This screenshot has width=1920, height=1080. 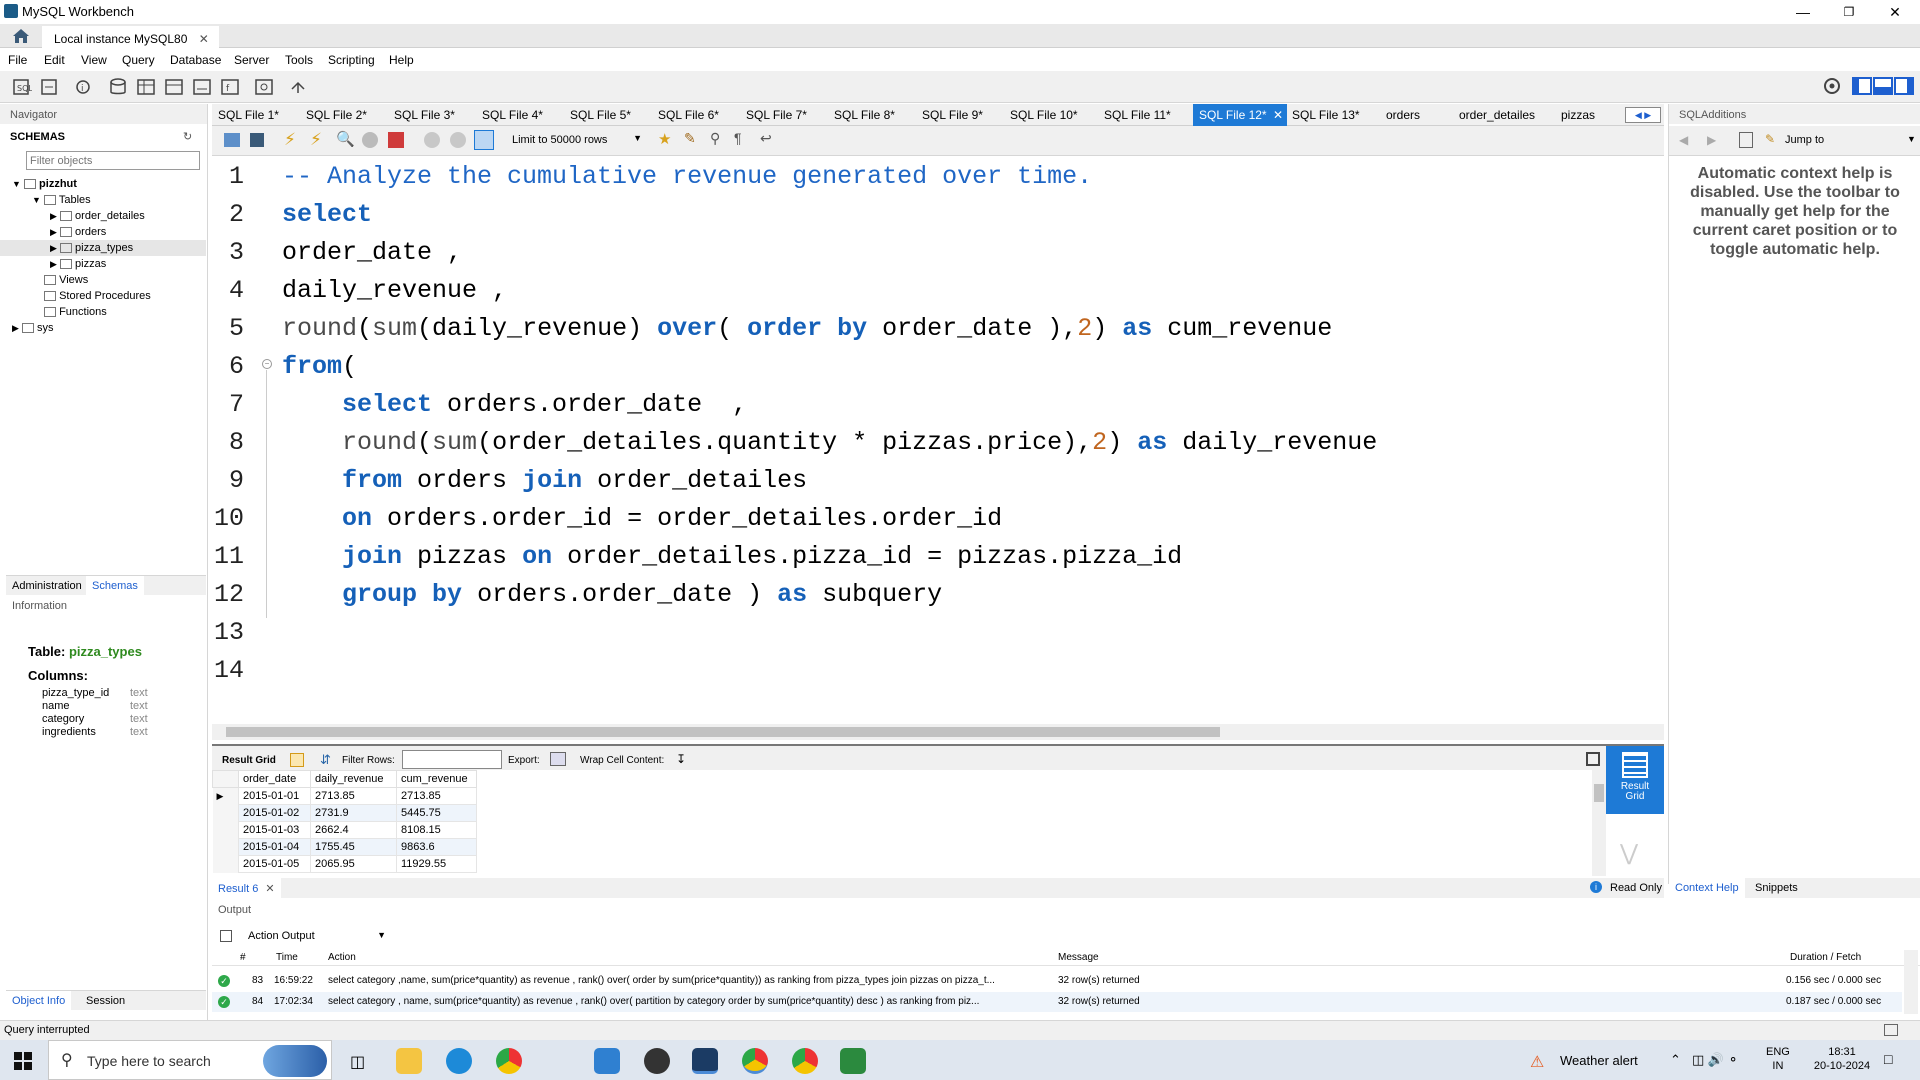 What do you see at coordinates (1883, 86) in the screenshot?
I see `layout-toggle-icons` at bounding box center [1883, 86].